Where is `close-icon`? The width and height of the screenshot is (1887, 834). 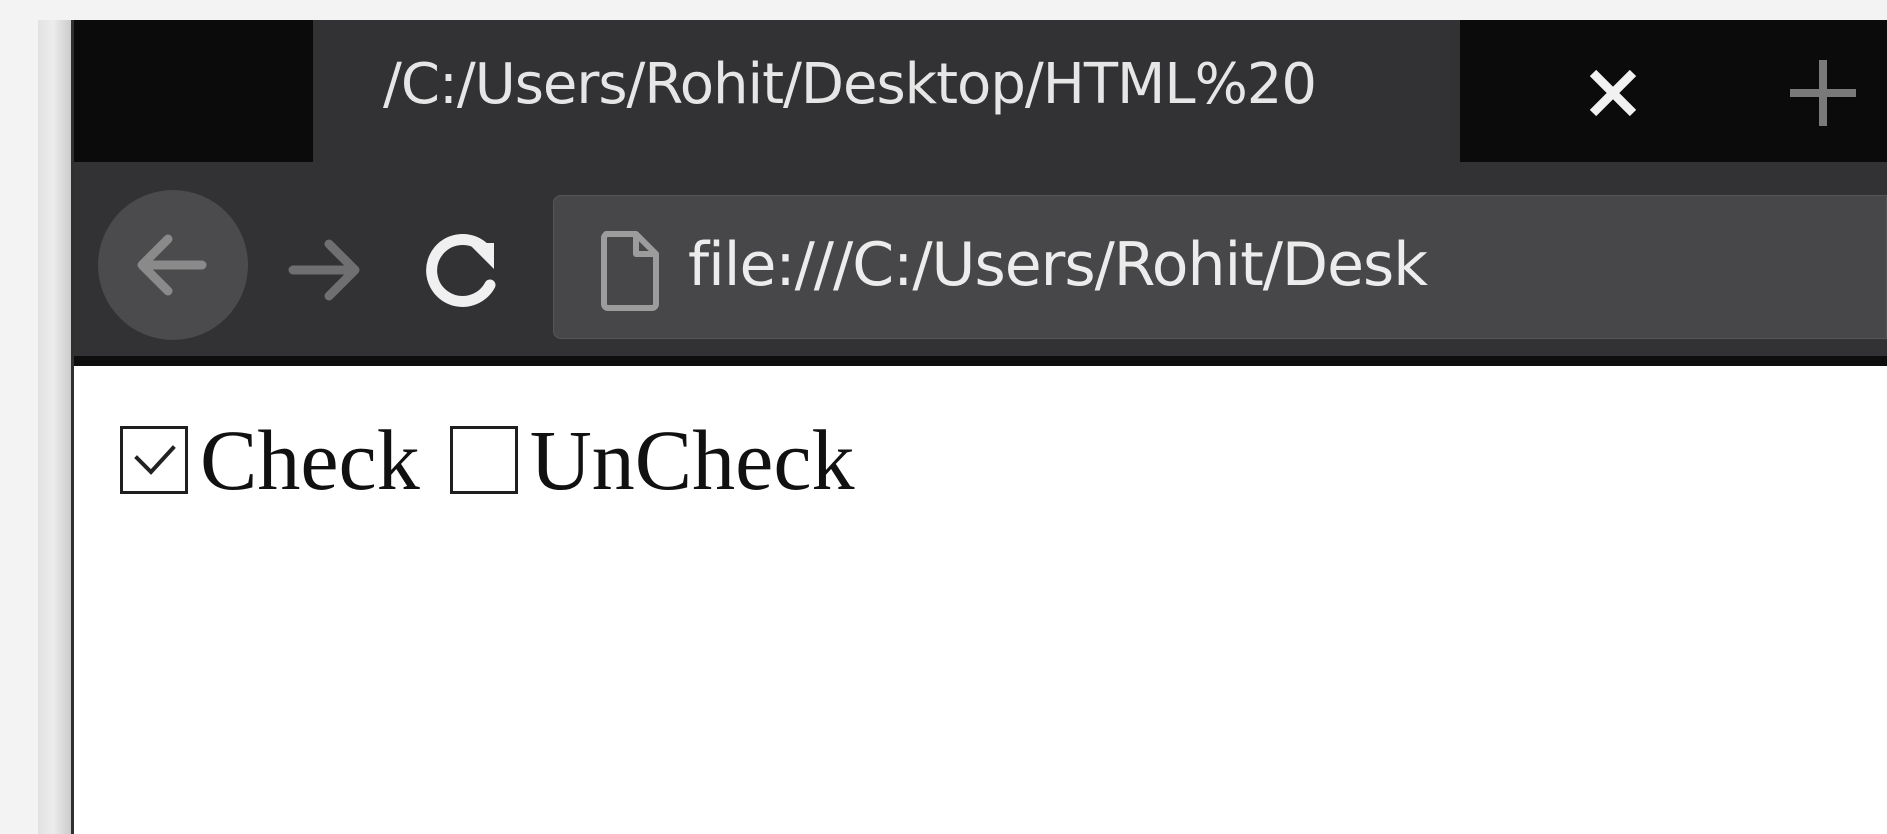
close-icon is located at coordinates (1613, 93).